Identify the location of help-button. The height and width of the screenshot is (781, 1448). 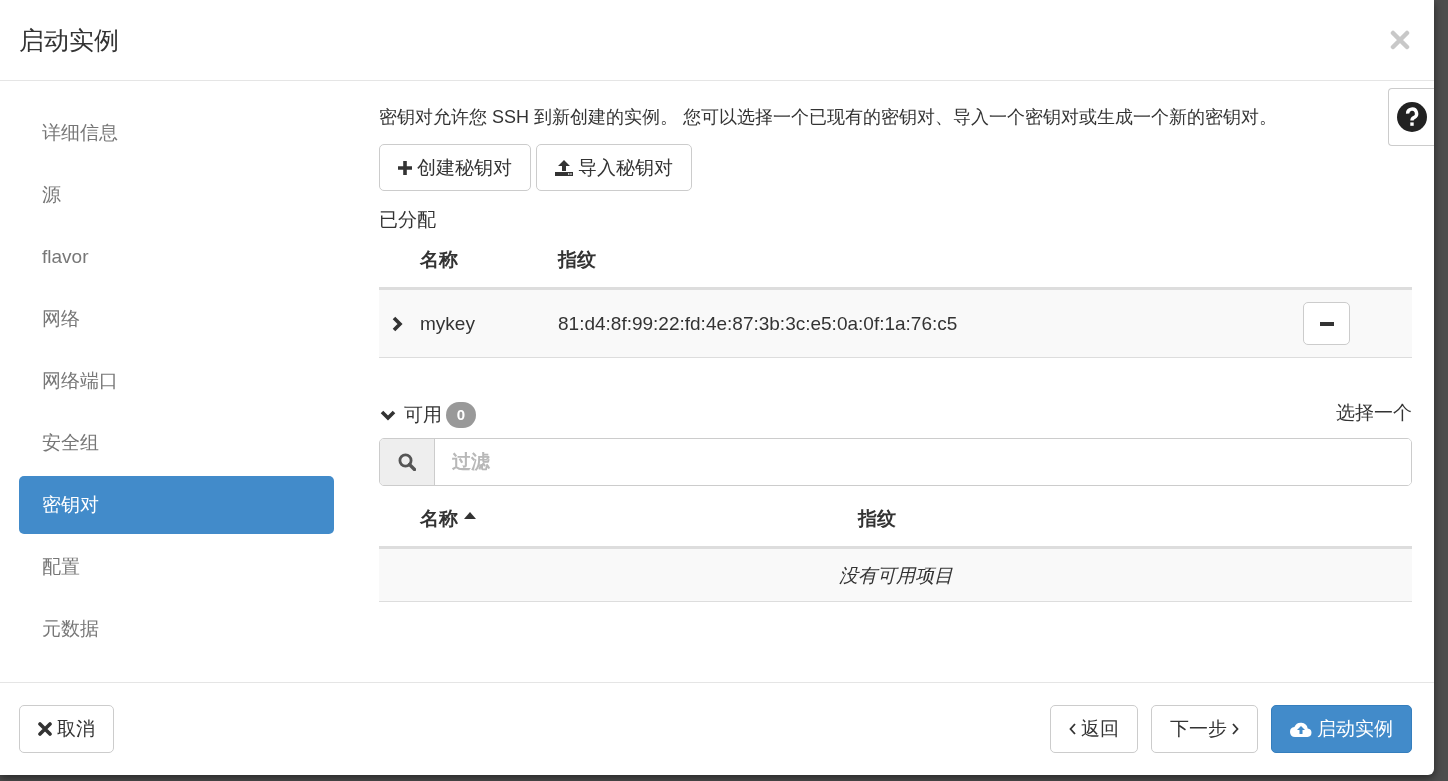
(1411, 117).